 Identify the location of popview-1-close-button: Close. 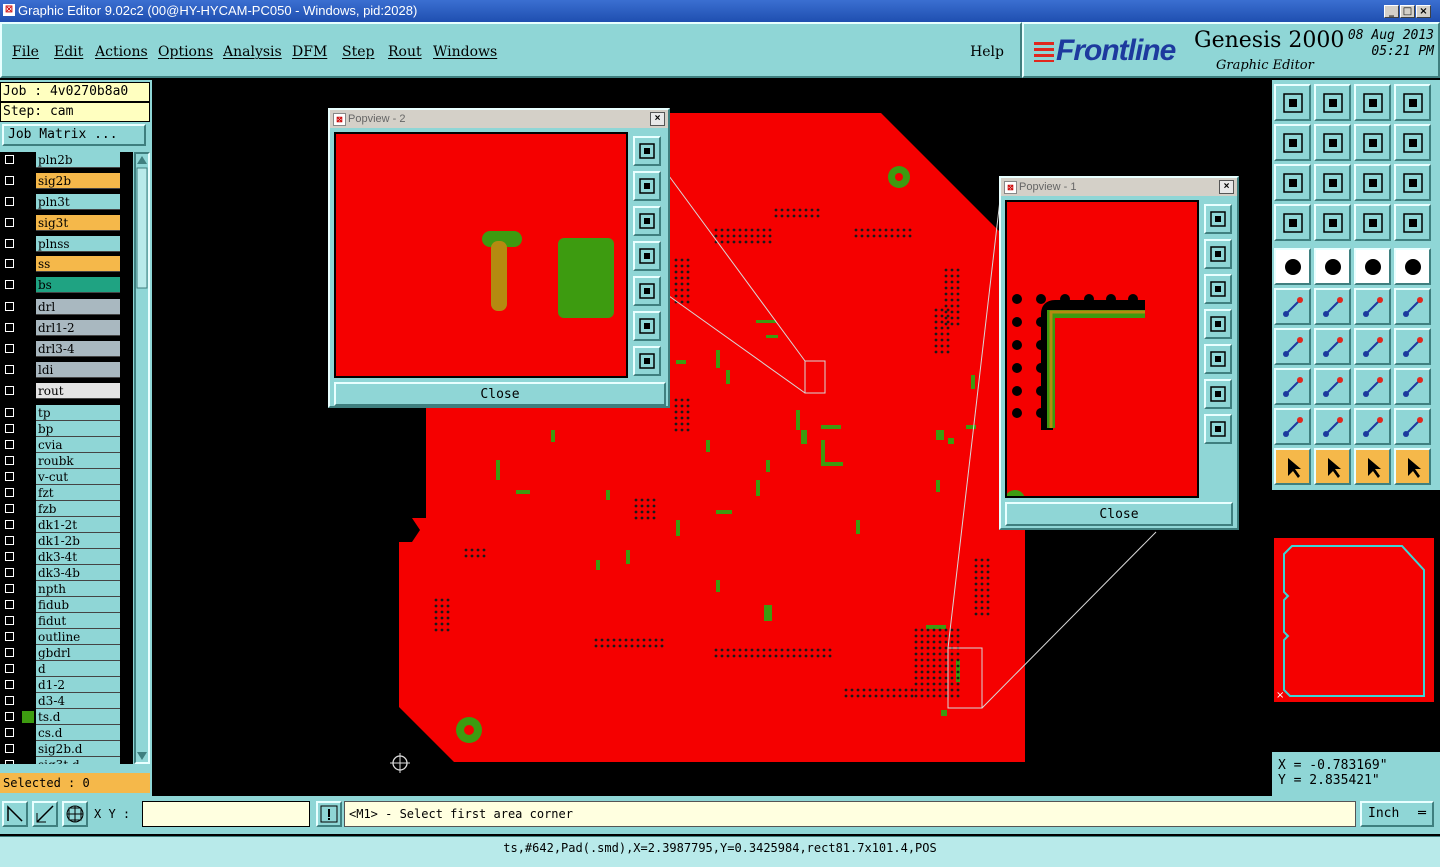
(1119, 514).